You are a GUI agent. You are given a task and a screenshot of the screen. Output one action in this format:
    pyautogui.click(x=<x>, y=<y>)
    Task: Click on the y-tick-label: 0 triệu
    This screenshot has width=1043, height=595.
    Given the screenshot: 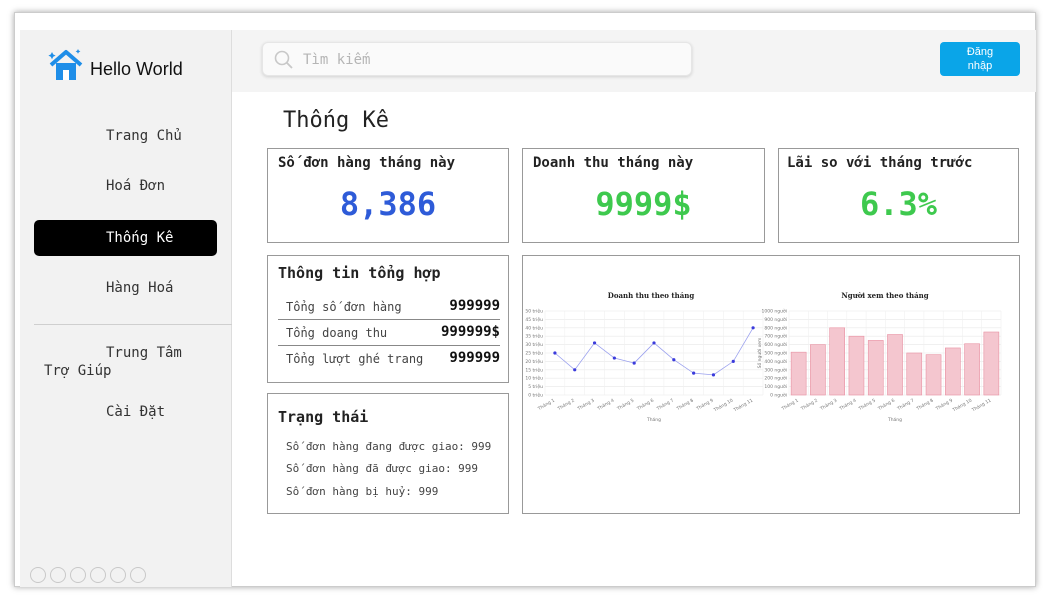 What is the action you would take?
    pyautogui.click(x=535, y=395)
    